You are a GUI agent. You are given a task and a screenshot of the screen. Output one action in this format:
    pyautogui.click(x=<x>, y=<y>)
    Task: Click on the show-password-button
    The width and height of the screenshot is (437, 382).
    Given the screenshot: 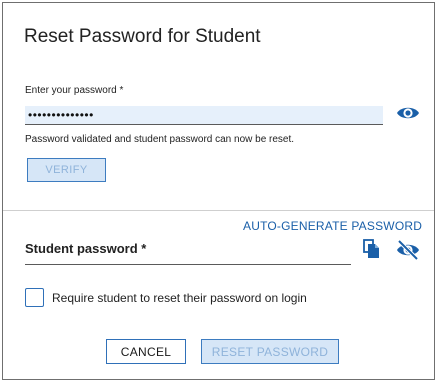 What is the action you would take?
    pyautogui.click(x=408, y=113)
    